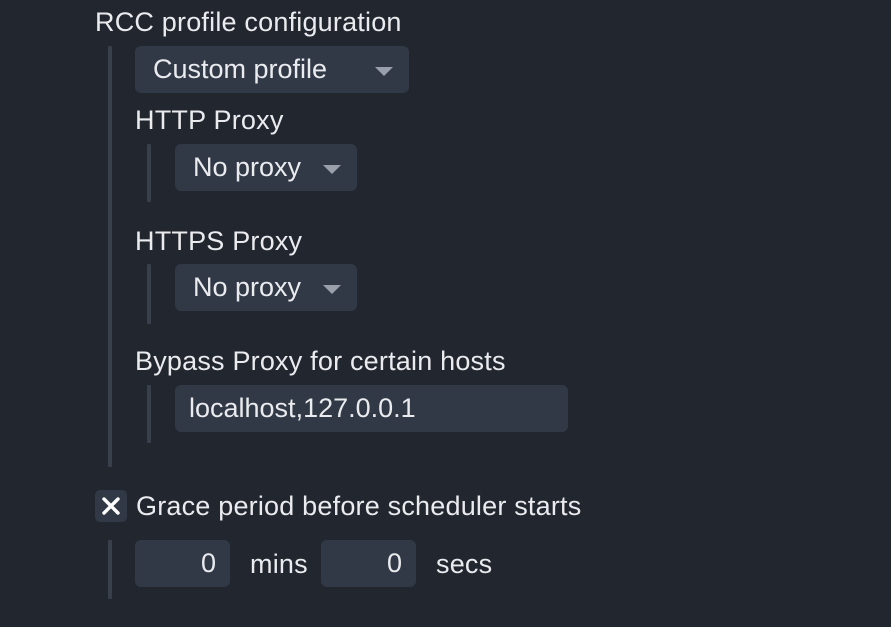 The height and width of the screenshot is (627, 891). I want to click on http-proxy-selected: No proxy, so click(247, 167).